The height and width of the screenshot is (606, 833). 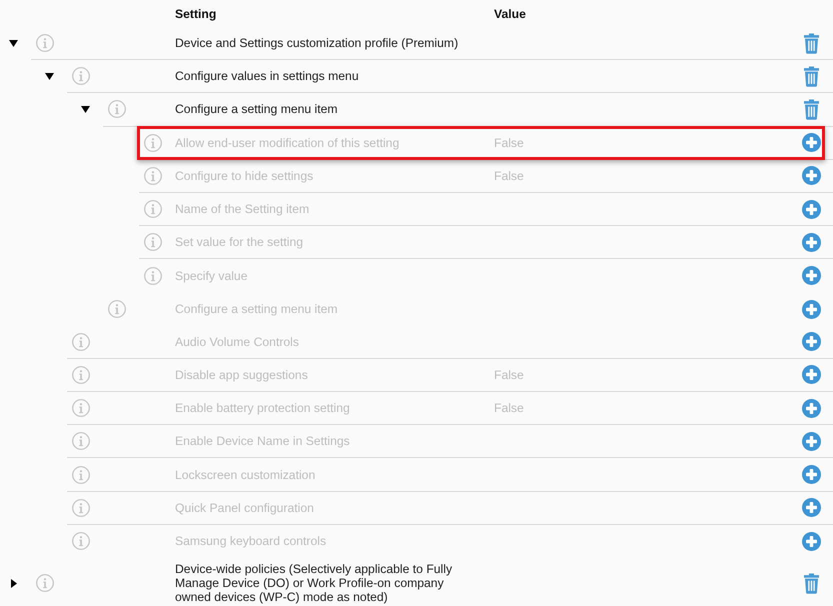 I want to click on setting-label: Specify value, so click(x=211, y=275).